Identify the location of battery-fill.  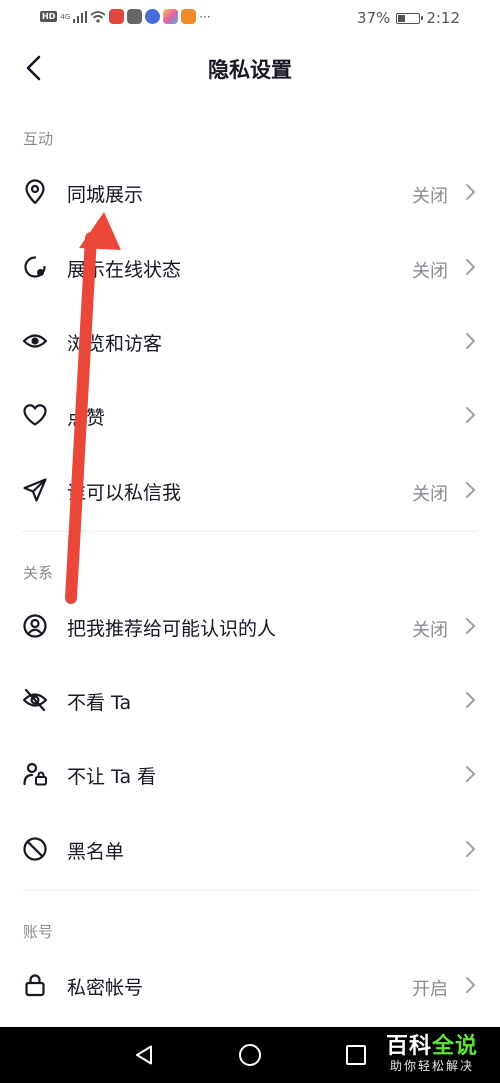
(402, 18).